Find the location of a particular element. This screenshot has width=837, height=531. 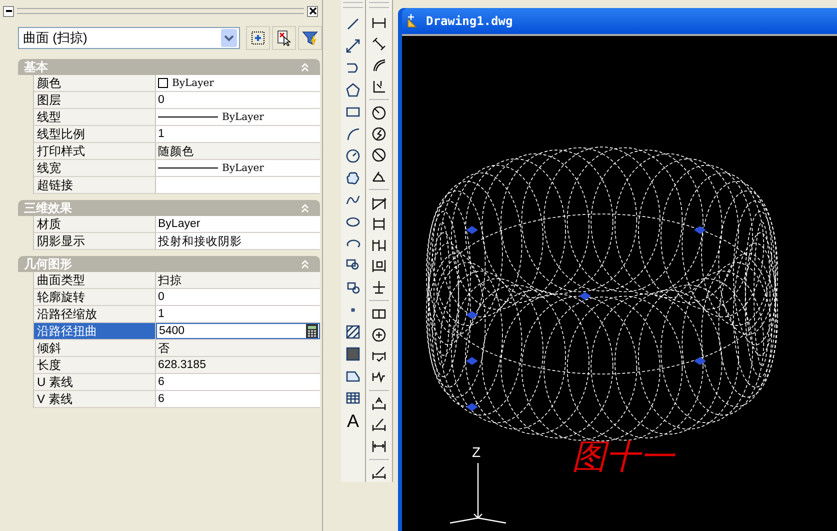

property-label: 材质 is located at coordinates (95, 224).